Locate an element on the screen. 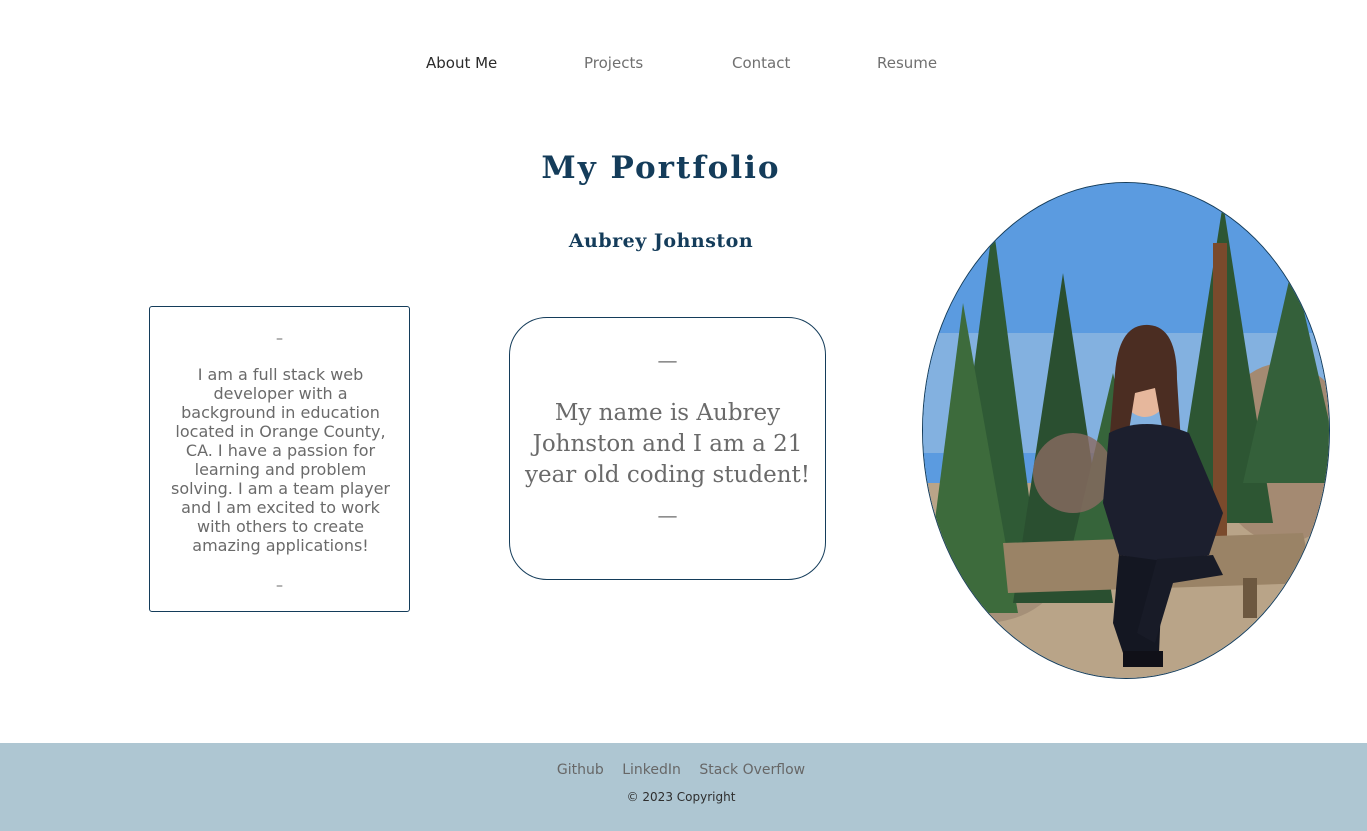 This screenshot has height=831, width=1367. nav-item-resume: Resume is located at coordinates (907, 63).